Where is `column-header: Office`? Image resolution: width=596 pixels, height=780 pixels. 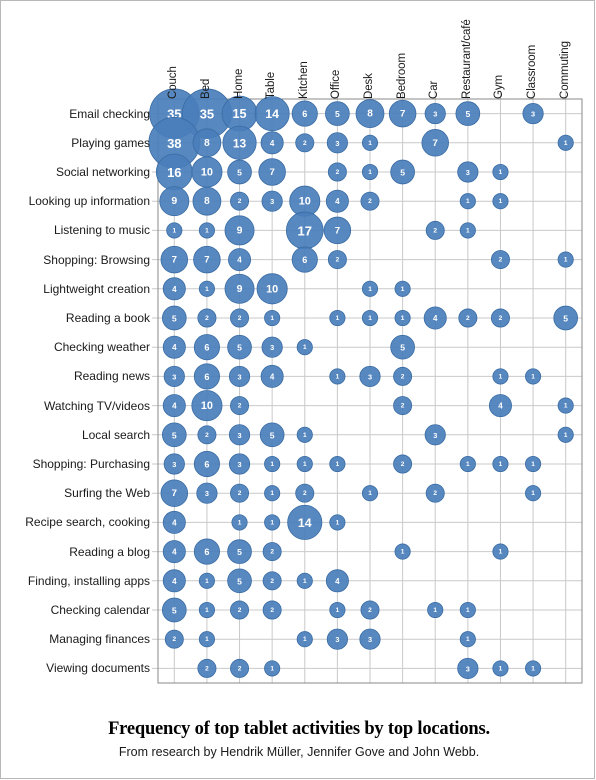 column-header: Office is located at coordinates (336, 84).